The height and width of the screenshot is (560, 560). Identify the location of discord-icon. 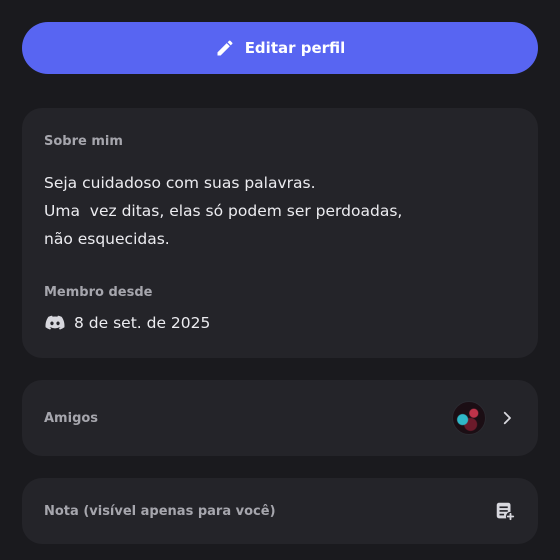
(55, 323).